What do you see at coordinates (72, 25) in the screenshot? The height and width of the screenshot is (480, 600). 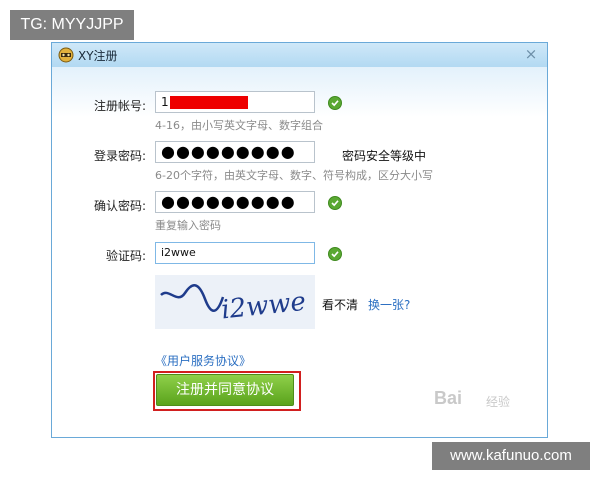 I see `tg-badge: TG: MYYJJPP` at bounding box center [72, 25].